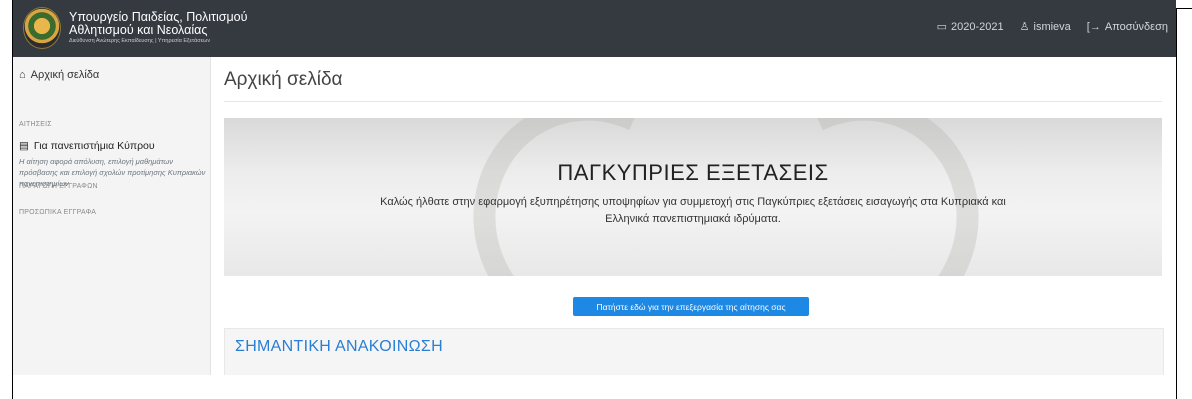 This screenshot has height=399, width=1192. I want to click on logout-label: Αποσύνδεση, so click(1136, 26).